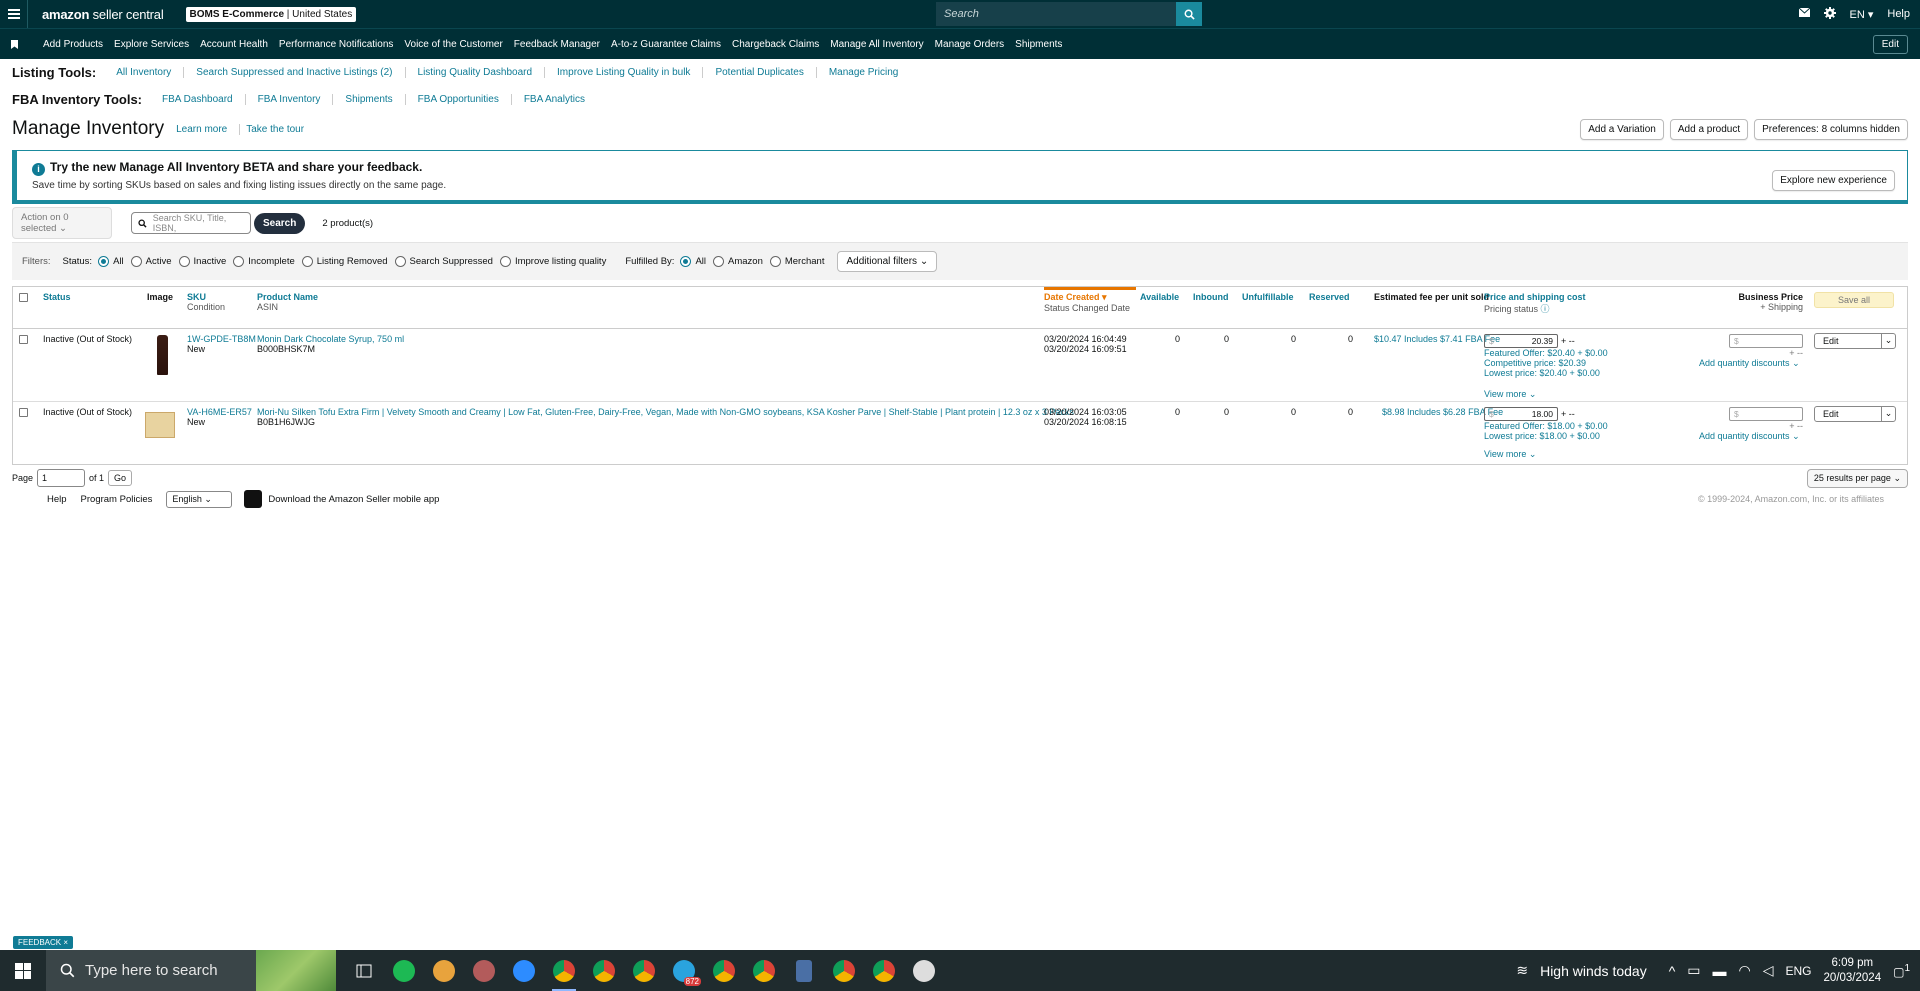 This screenshot has height=991, width=1920. Describe the element at coordinates (274, 129) in the screenshot. I see `take-tour-link: Take the tour` at that location.